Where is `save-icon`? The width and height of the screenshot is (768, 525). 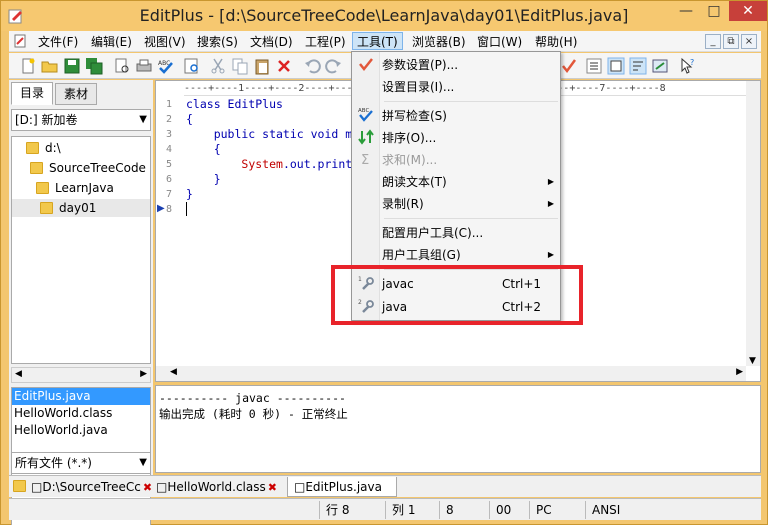
save-icon is located at coordinates (72, 66).